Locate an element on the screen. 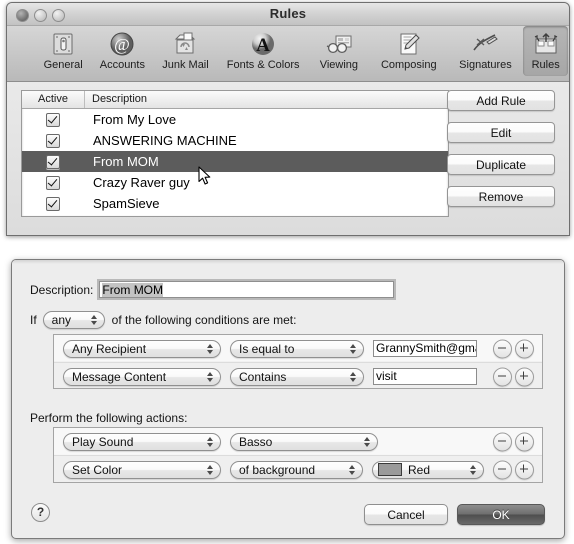 The image size is (574, 544). edit-button: Edit is located at coordinates (501, 132).